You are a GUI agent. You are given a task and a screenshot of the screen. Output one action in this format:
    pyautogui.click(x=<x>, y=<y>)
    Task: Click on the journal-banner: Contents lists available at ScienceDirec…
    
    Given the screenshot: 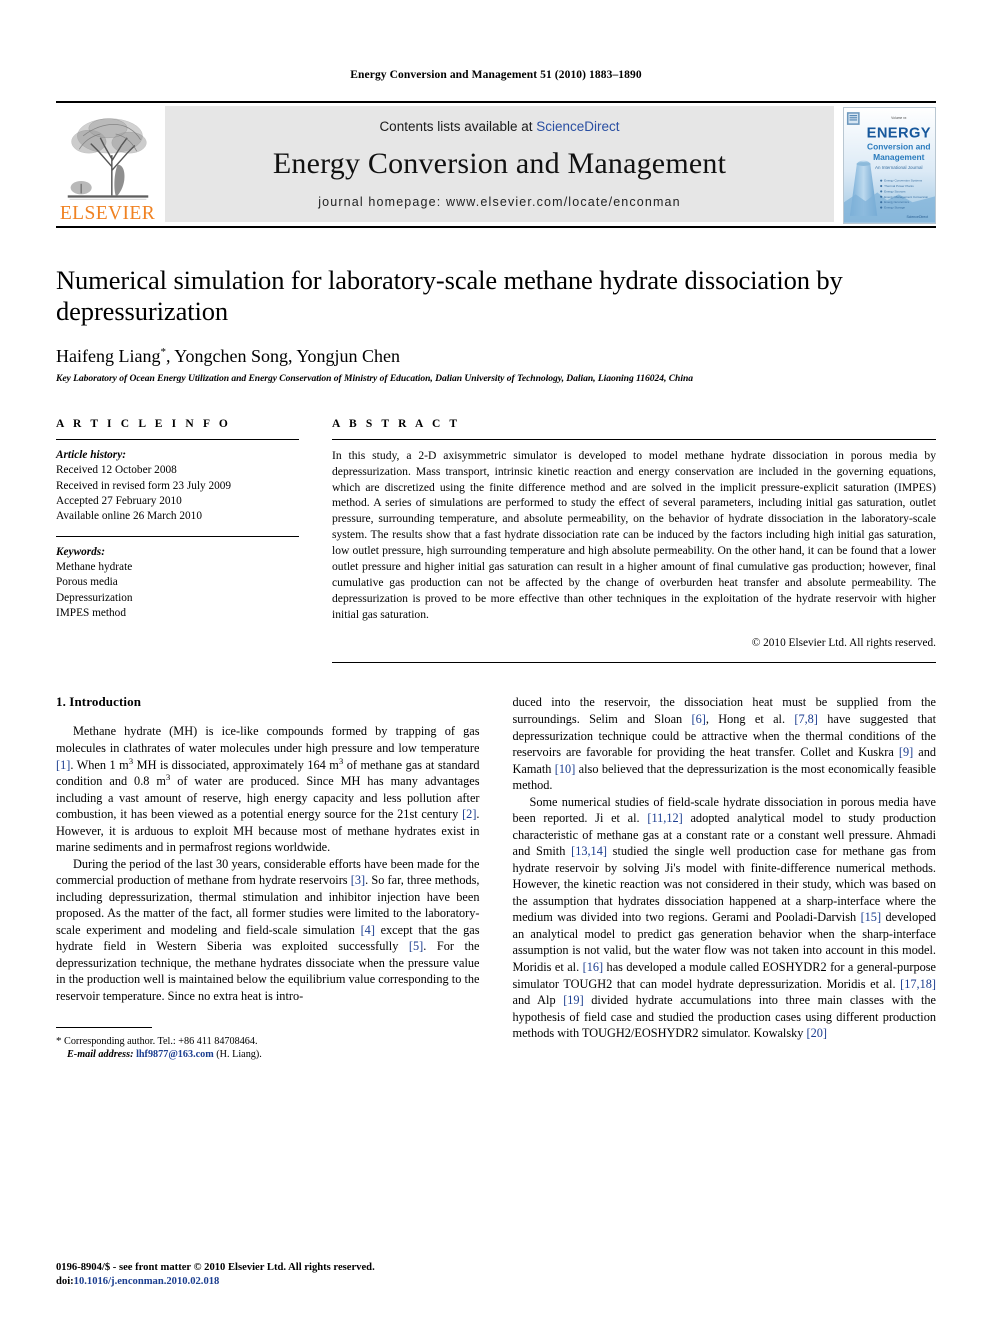 What is the action you would take?
    pyautogui.click(x=499, y=163)
    